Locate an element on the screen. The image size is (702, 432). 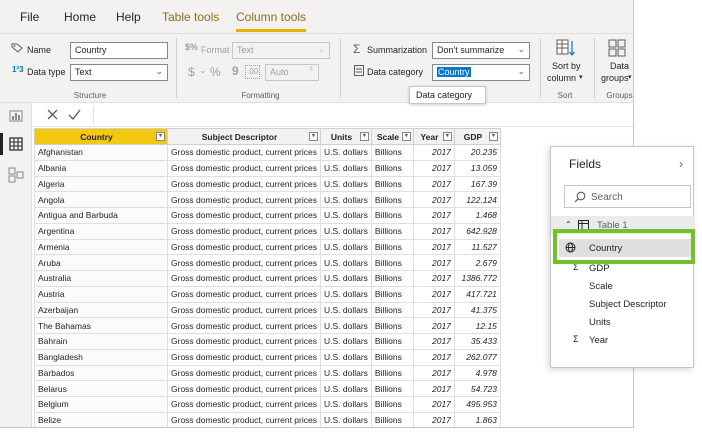
column-header: Year ▾ is located at coordinates (433, 136).